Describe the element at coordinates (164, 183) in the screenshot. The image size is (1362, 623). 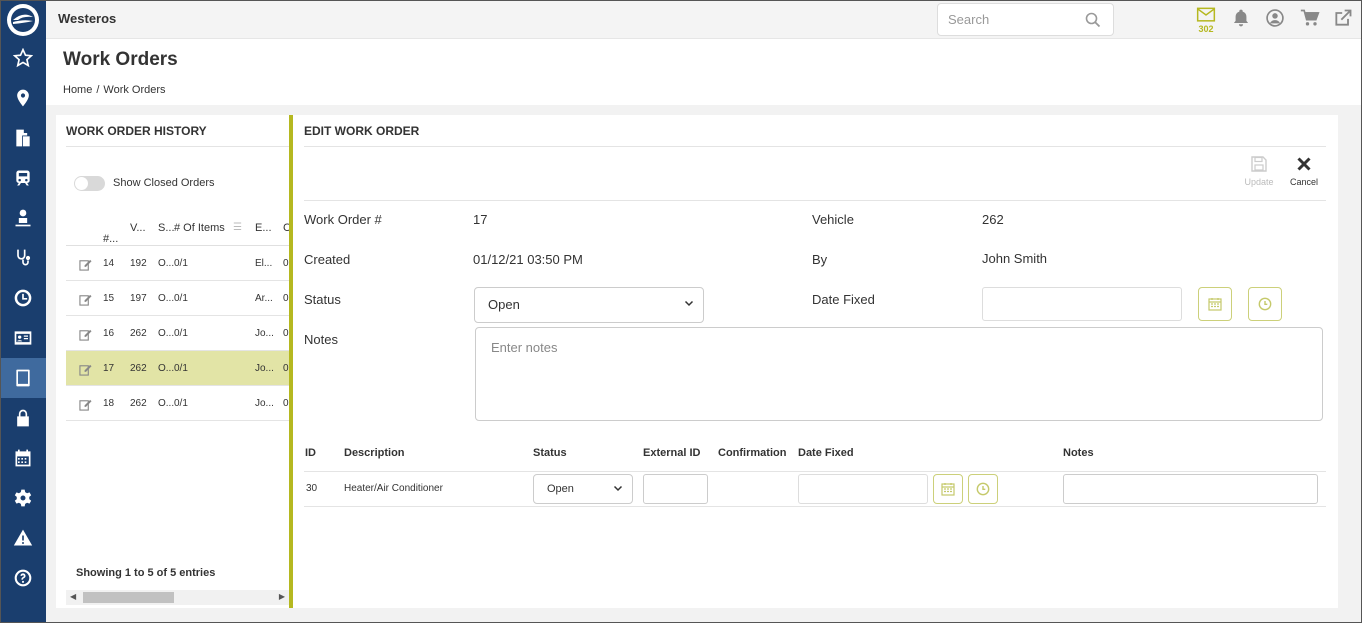
I see `show-closed-orders-label: Show Closed Orders` at that location.